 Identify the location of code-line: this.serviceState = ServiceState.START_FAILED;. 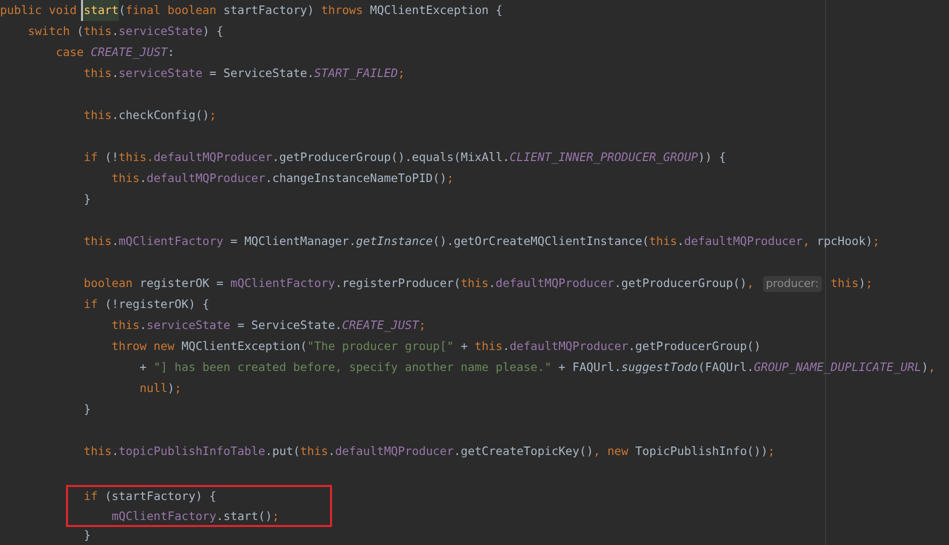
(243, 73).